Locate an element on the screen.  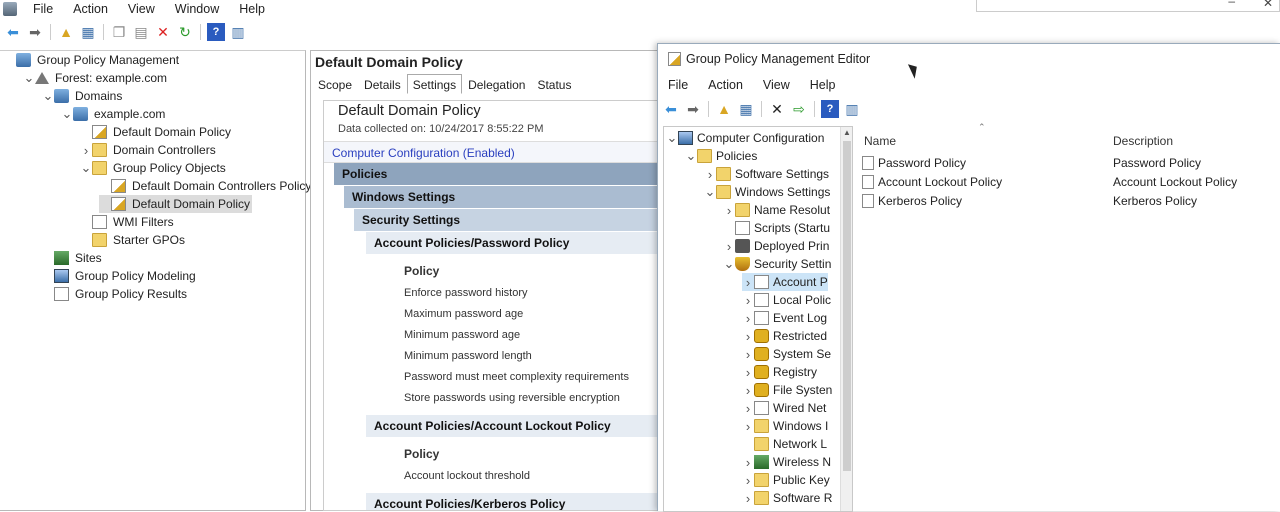
computer-configuration-header: Computer Configuration (Enabled) is located at coordinates (490, 152).